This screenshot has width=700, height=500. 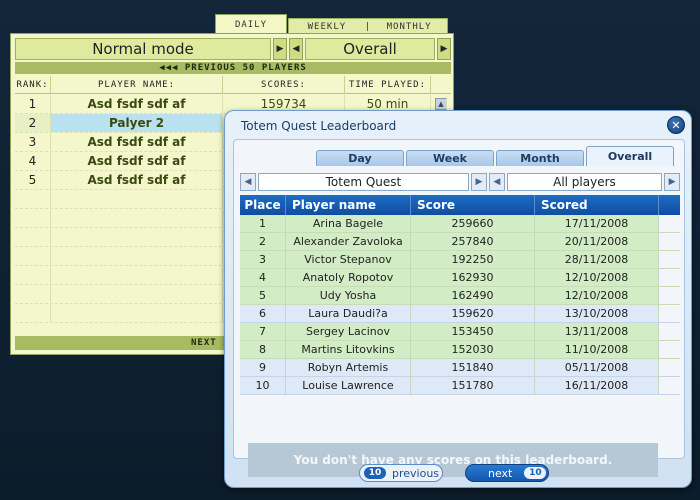 I want to click on place-cell: 6, so click(x=263, y=313).